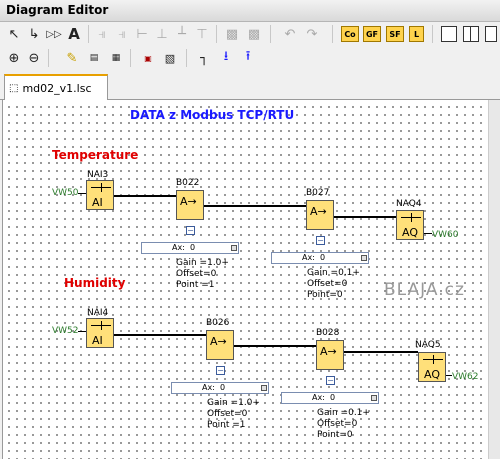  Describe the element at coordinates (34, 34) in the screenshot. I see `connect-icon: ↳` at that location.